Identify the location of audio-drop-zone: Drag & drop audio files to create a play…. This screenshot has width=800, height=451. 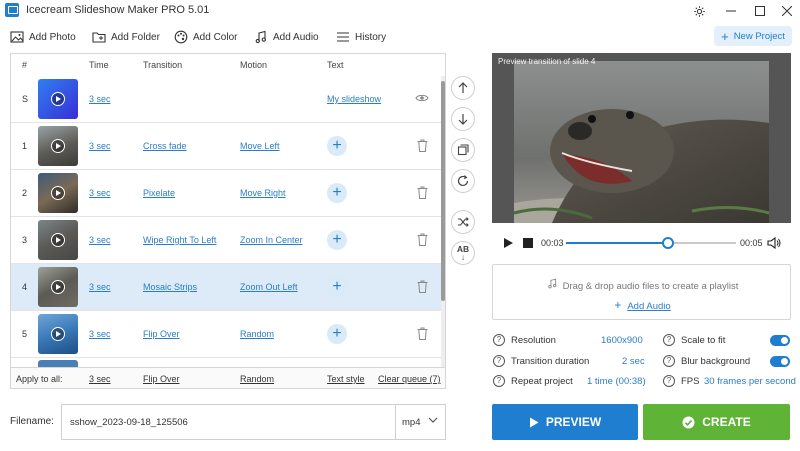
(641, 292).